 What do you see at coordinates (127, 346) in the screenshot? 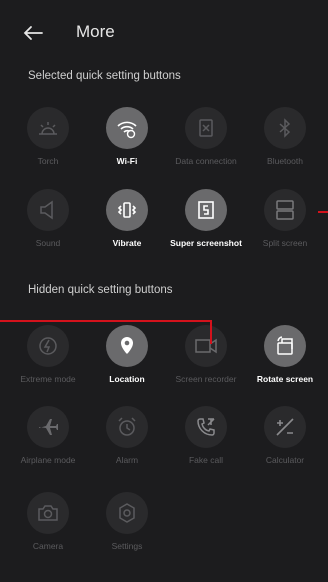
I see `location-icon` at bounding box center [127, 346].